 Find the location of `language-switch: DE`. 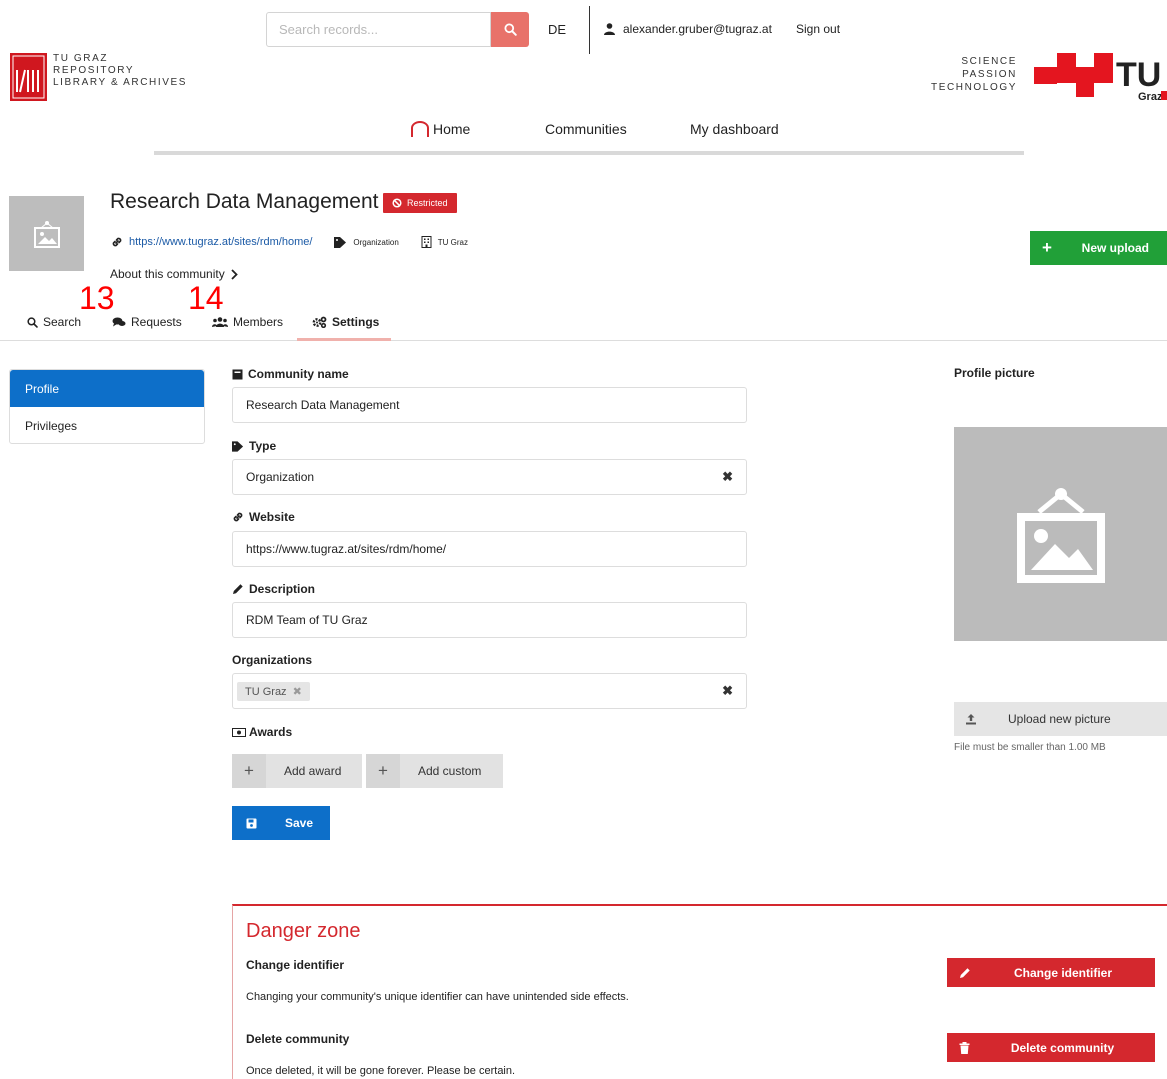

language-switch: DE is located at coordinates (557, 29).